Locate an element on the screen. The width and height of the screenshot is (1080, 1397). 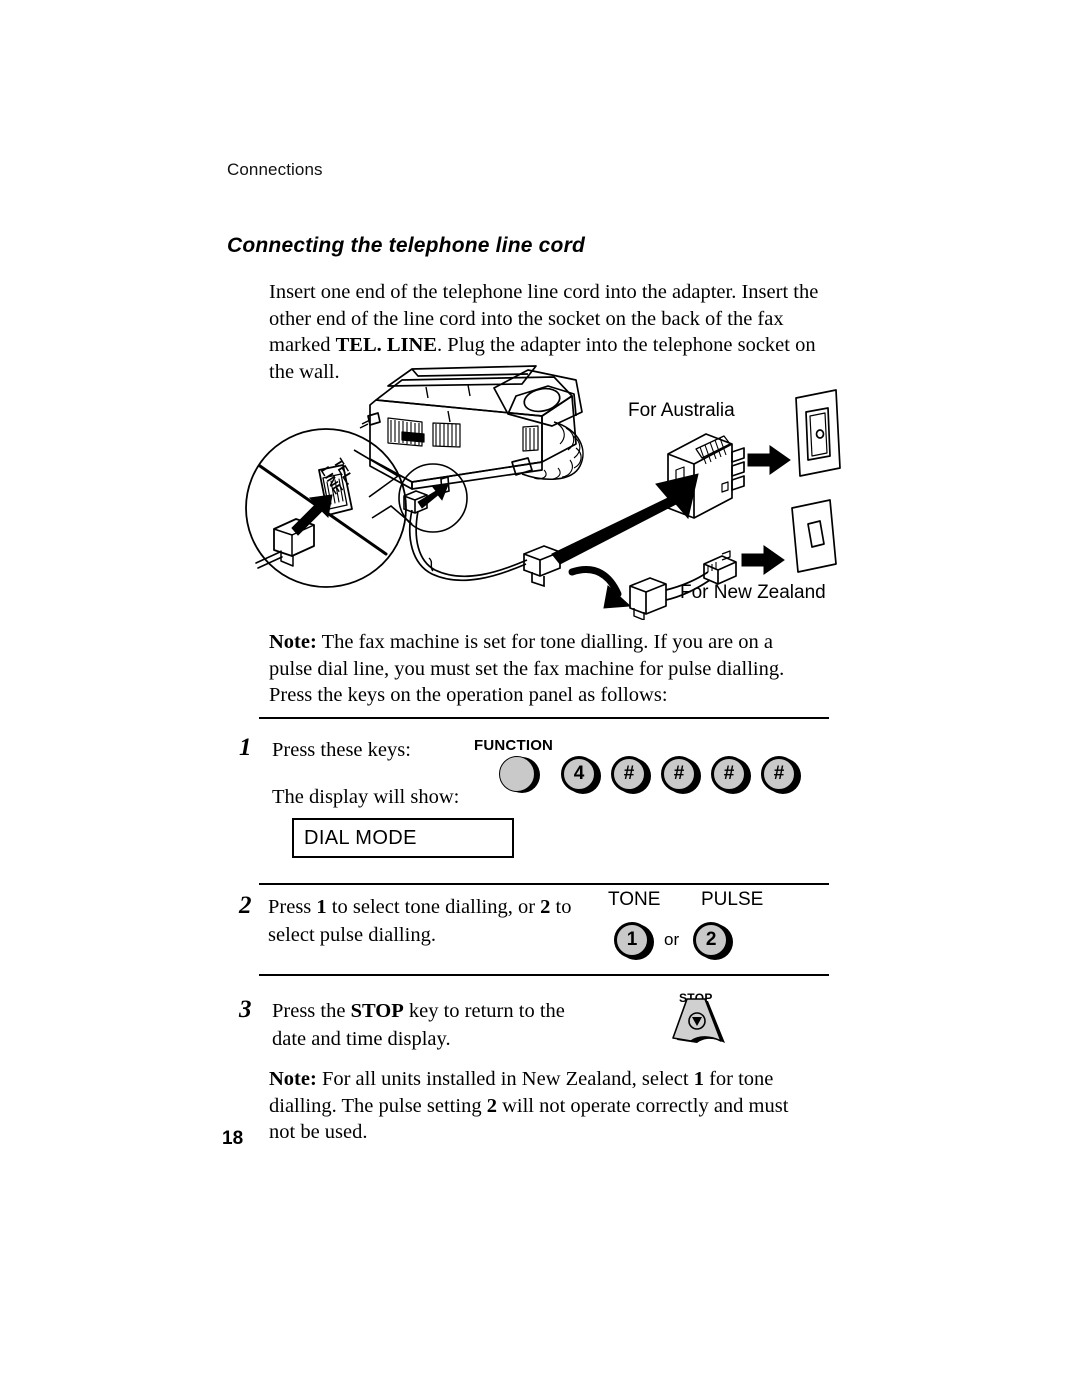
step-2-key-choices: 1 or 2 is located at coordinates (672, 940).